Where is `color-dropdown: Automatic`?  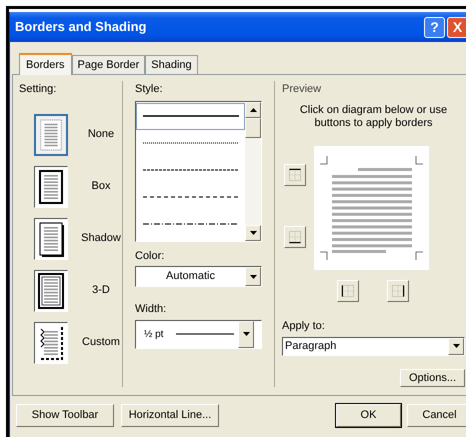
color-dropdown: Automatic is located at coordinates (198, 276).